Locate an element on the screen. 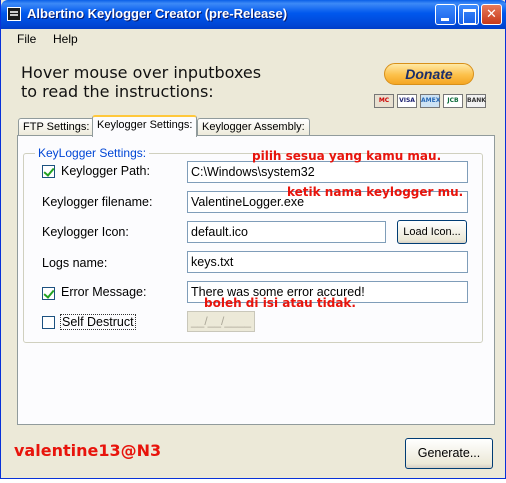  visa-icon: VISA is located at coordinates (407, 101).